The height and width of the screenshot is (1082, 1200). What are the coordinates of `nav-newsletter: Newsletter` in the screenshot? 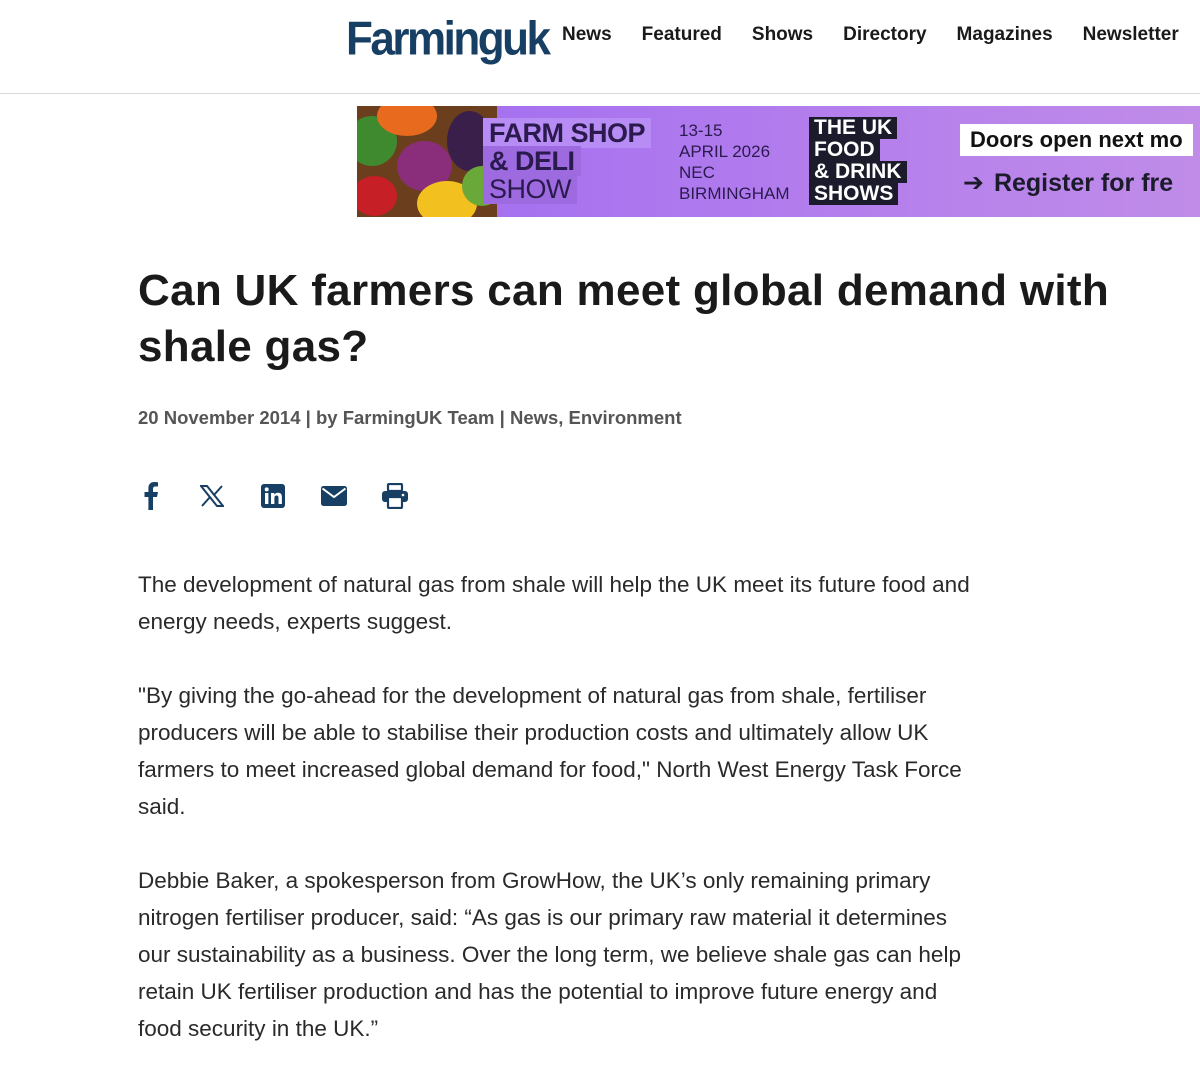 It's located at (1131, 35).